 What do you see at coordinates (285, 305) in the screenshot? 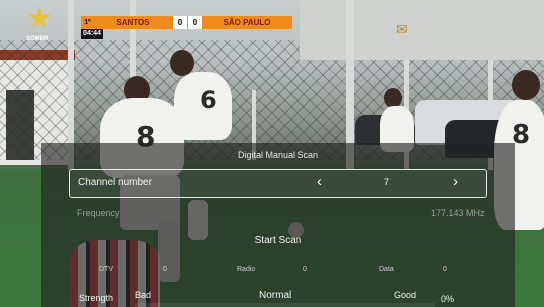
I see `signal-strength-bar` at bounding box center [285, 305].